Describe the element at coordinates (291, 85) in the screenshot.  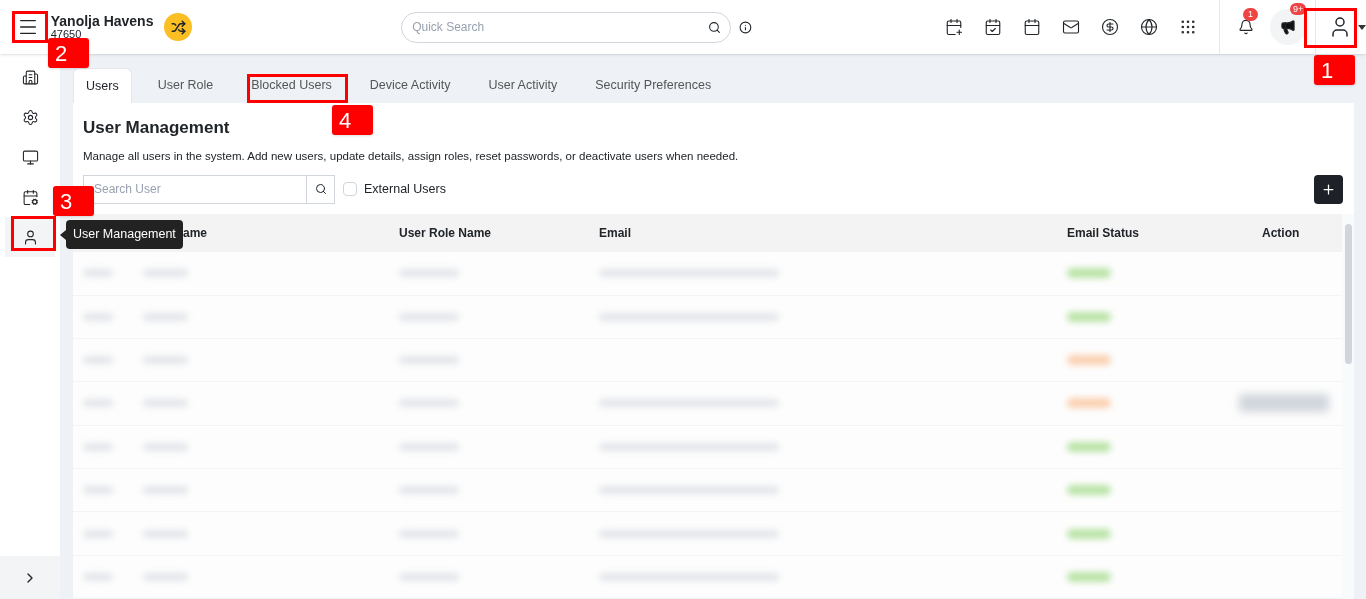
I see `tab: Blocked Users` at that location.